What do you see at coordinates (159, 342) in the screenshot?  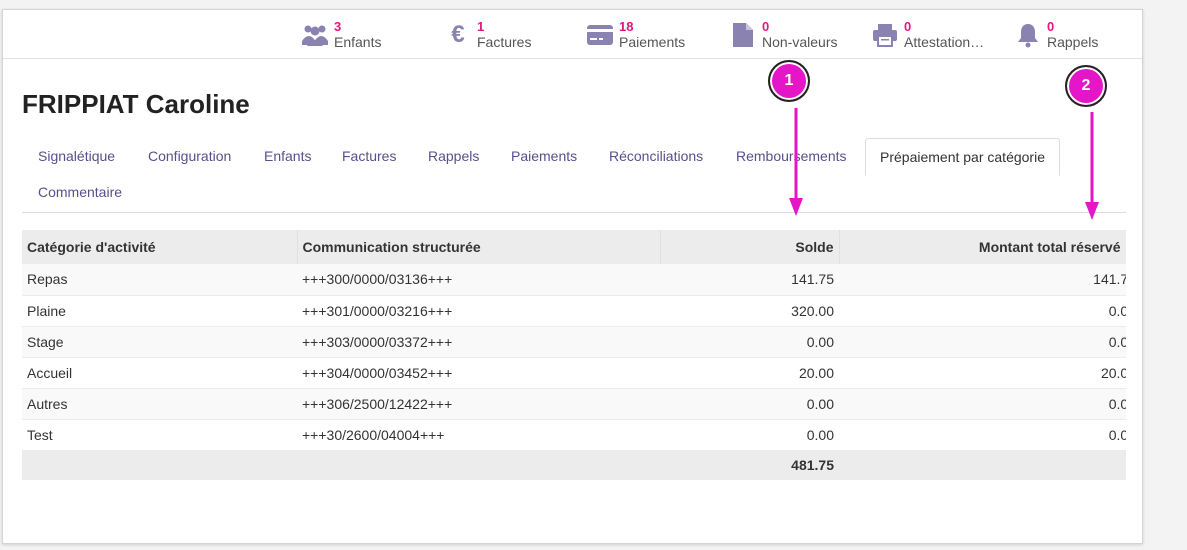 I see `cell-categorie: Stage` at bounding box center [159, 342].